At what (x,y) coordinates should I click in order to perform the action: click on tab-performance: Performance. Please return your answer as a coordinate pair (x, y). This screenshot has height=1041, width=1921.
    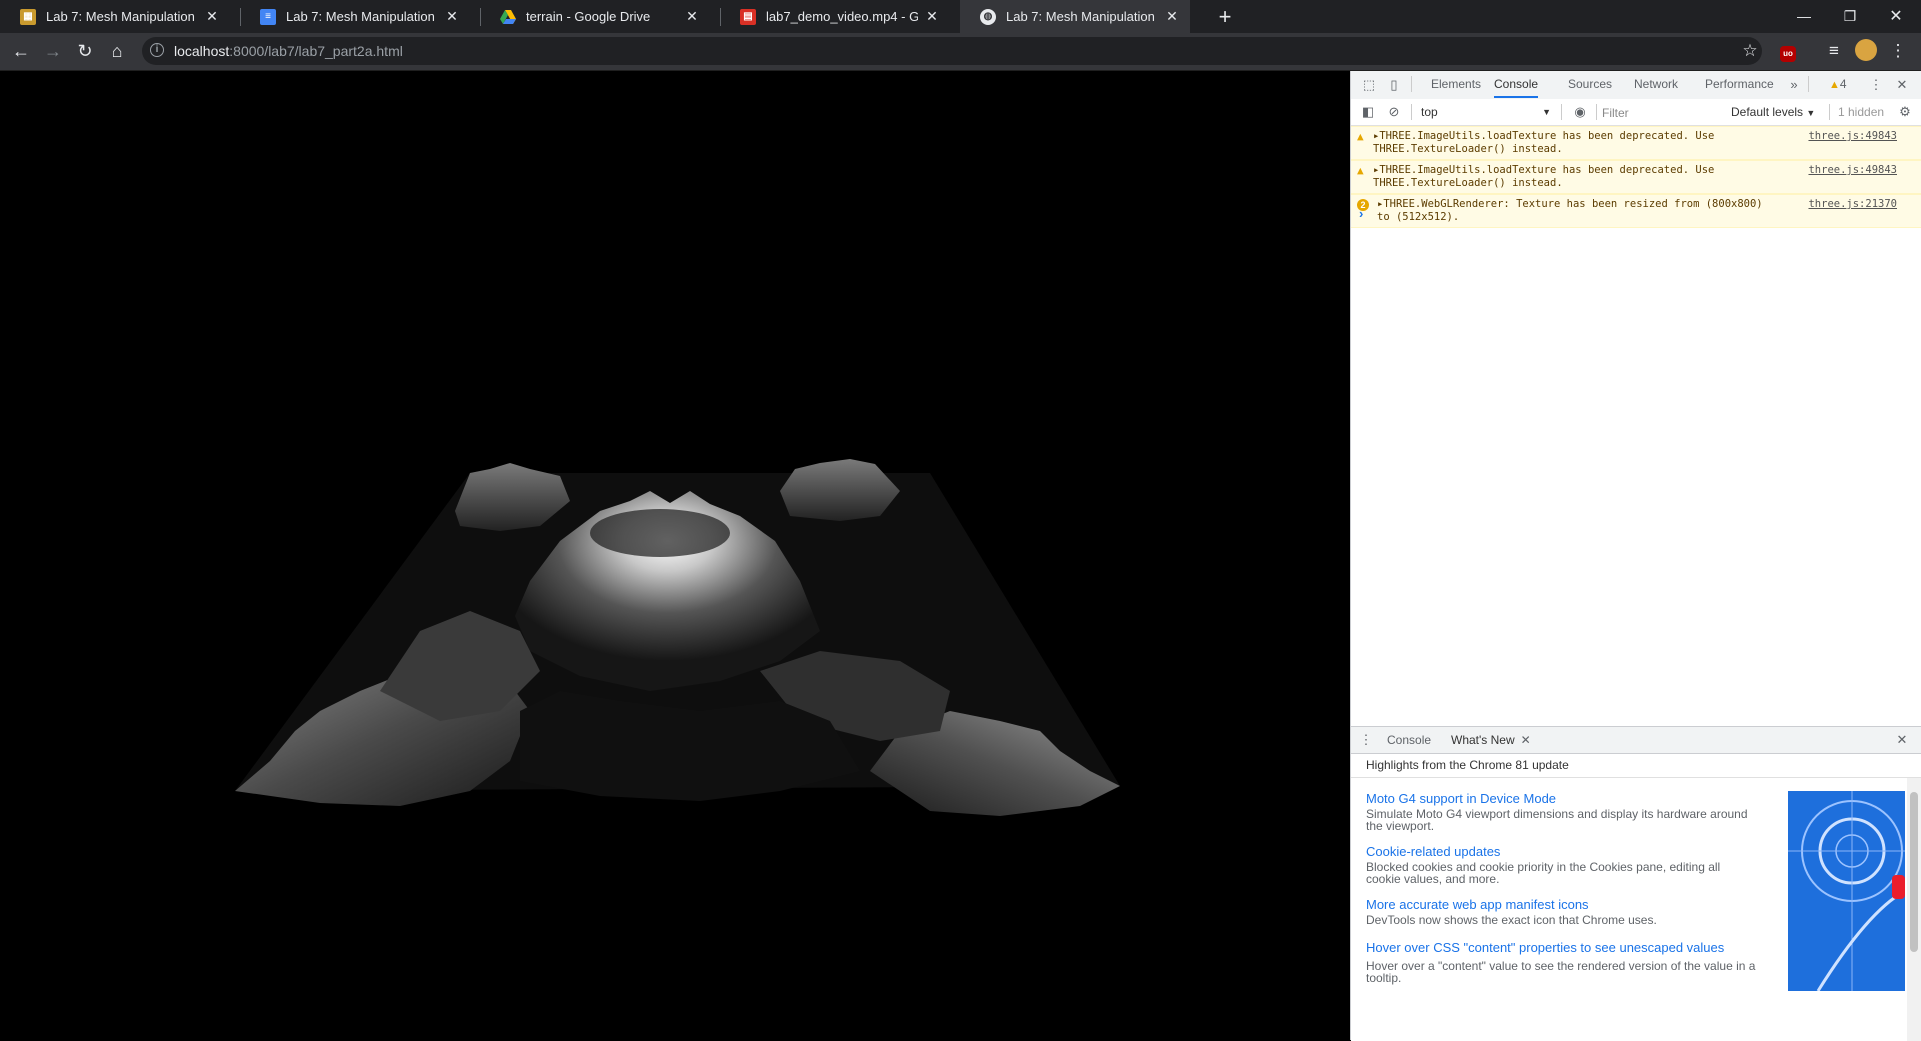
    Looking at the image, I should click on (1739, 84).